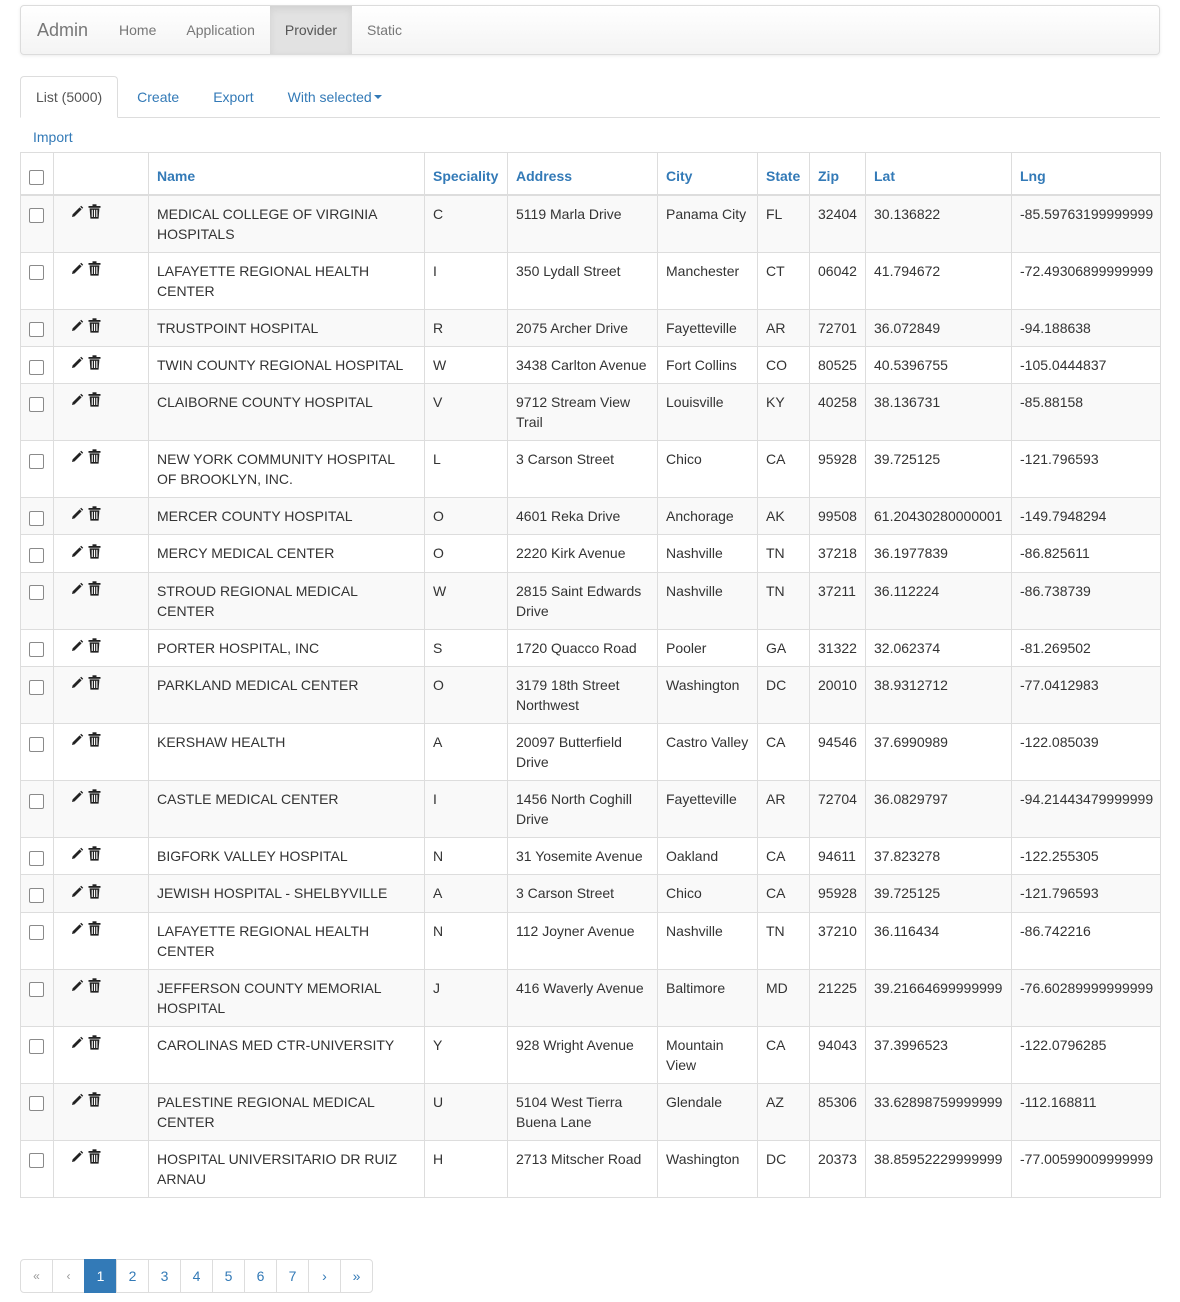  Describe the element at coordinates (938, 174) in the screenshot. I see `header-lat: Lat` at that location.